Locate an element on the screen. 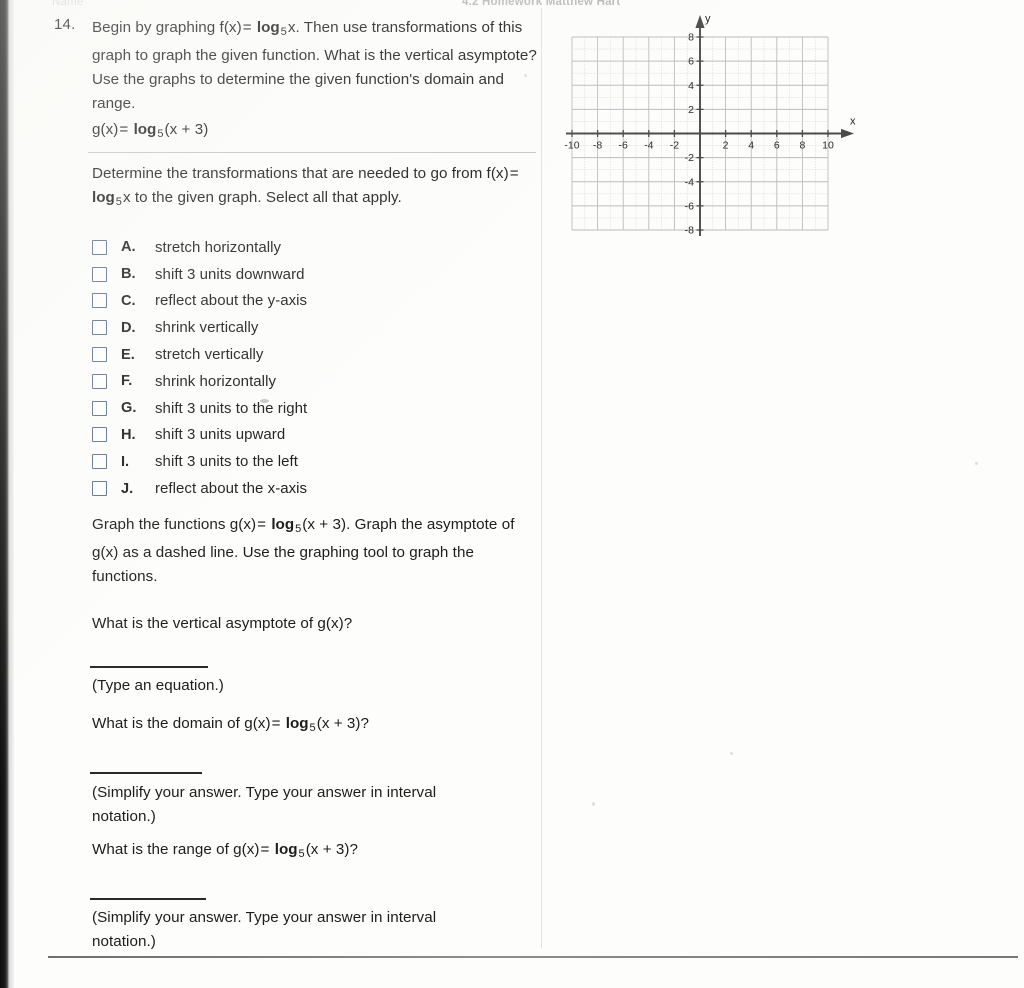  given-function-log-symbol: log is located at coordinates (145, 129).